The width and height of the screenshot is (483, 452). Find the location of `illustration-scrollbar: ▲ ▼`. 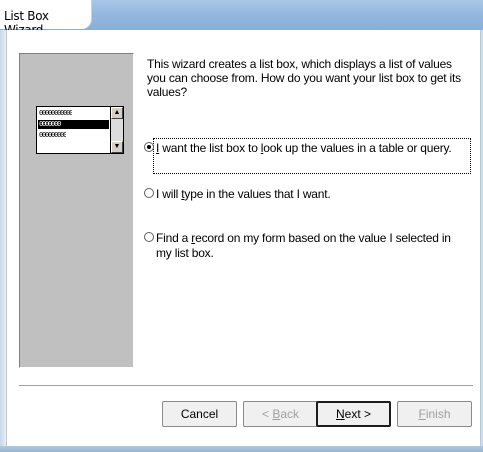

illustration-scrollbar: ▲ ▼ is located at coordinates (116, 130).